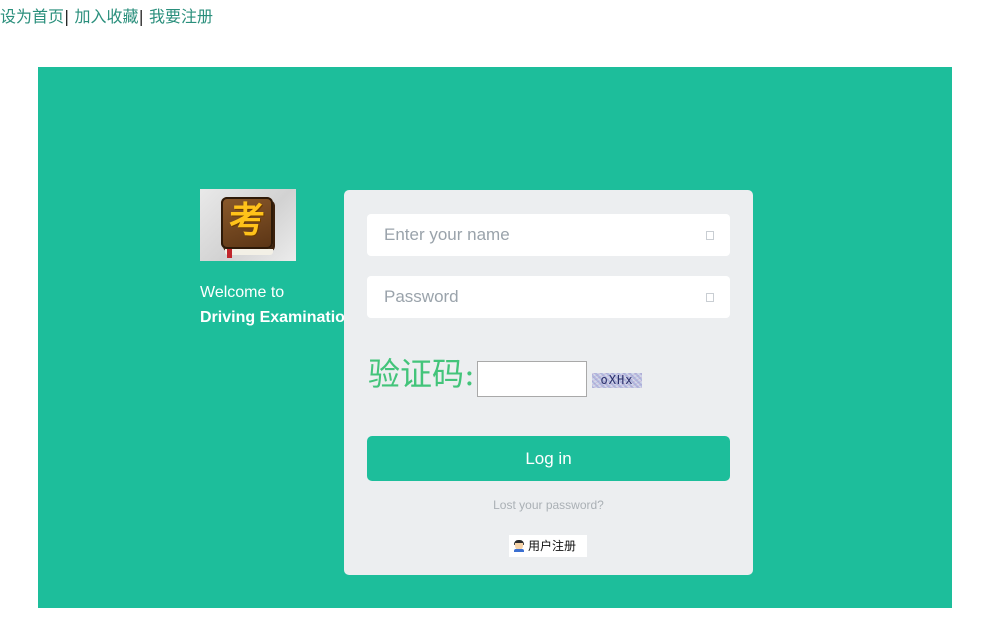 The image size is (988, 634). I want to click on captcha-label: 验证码:, so click(421, 374).